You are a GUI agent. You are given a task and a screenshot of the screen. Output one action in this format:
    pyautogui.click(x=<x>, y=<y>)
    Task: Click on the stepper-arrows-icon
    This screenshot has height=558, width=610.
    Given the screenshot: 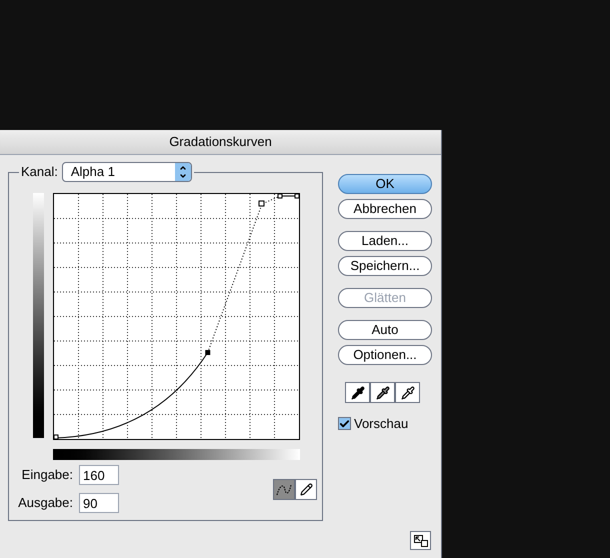 What is the action you would take?
    pyautogui.click(x=182, y=172)
    